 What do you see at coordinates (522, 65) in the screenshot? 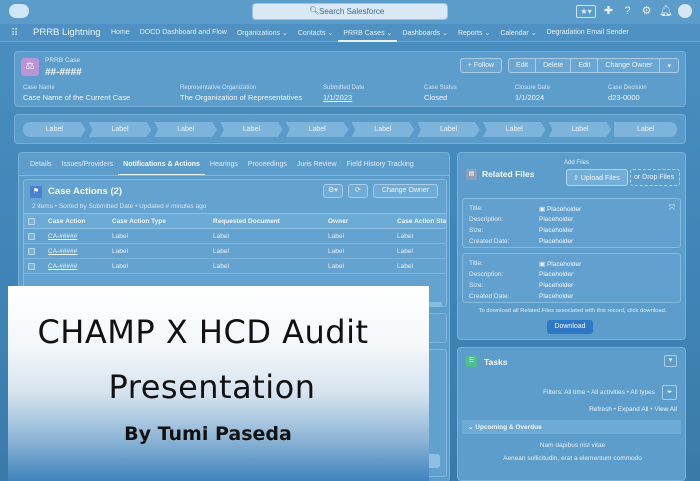
I see `edit-button: Edit` at bounding box center [522, 65].